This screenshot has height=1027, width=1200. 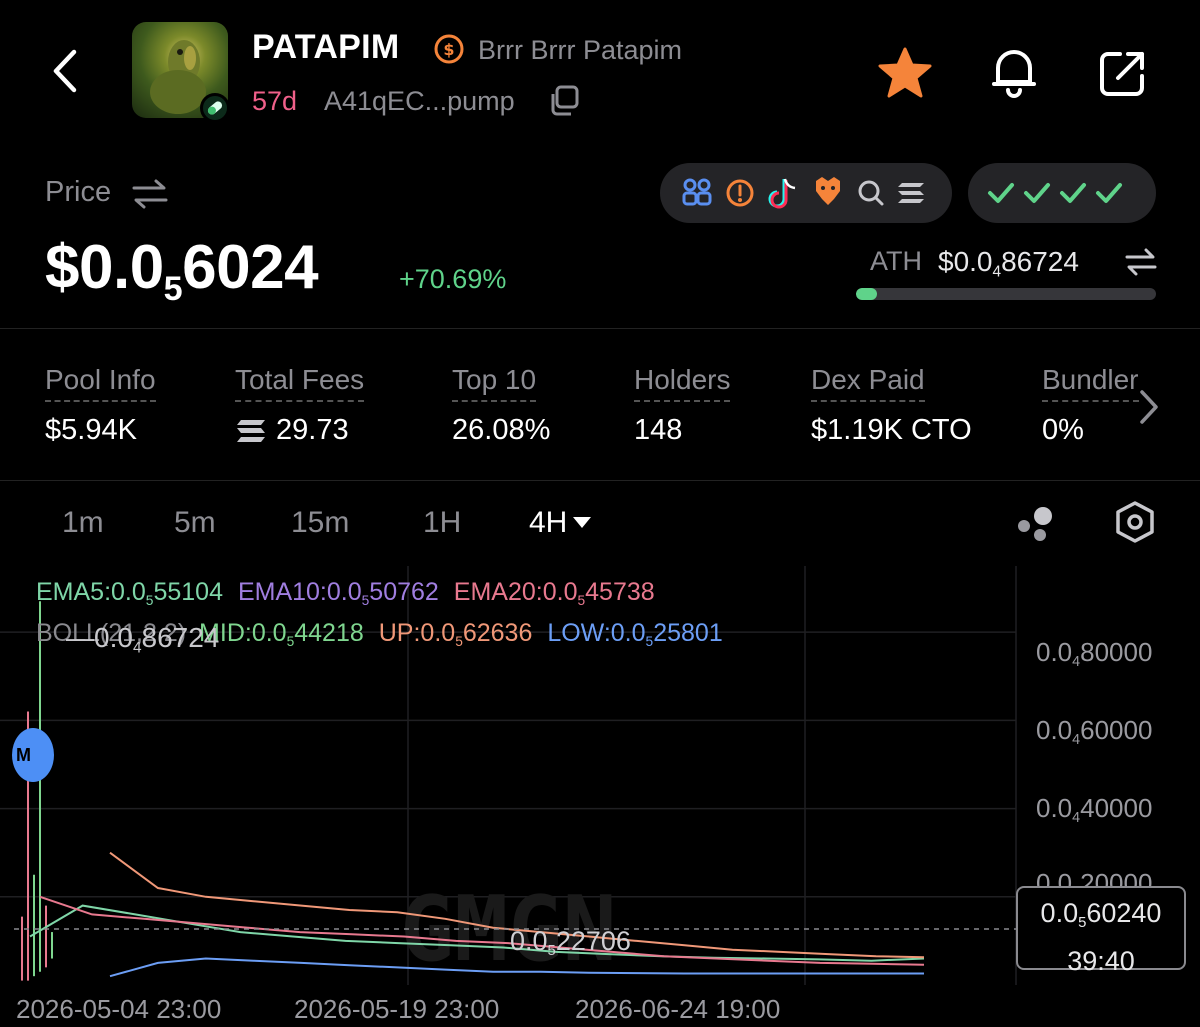 What do you see at coordinates (580, 50) in the screenshot?
I see `token-name: Brrr Brrr Patapim` at bounding box center [580, 50].